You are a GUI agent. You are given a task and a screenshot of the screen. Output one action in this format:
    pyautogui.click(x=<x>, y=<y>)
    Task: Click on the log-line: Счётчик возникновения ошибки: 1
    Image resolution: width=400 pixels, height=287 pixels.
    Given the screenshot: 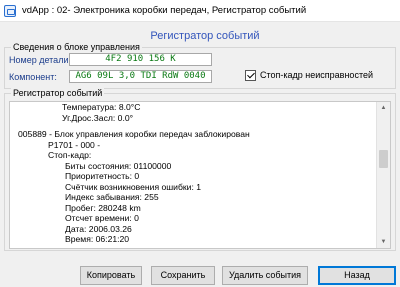 What is the action you would take?
    pyautogui.click(x=133, y=186)
    